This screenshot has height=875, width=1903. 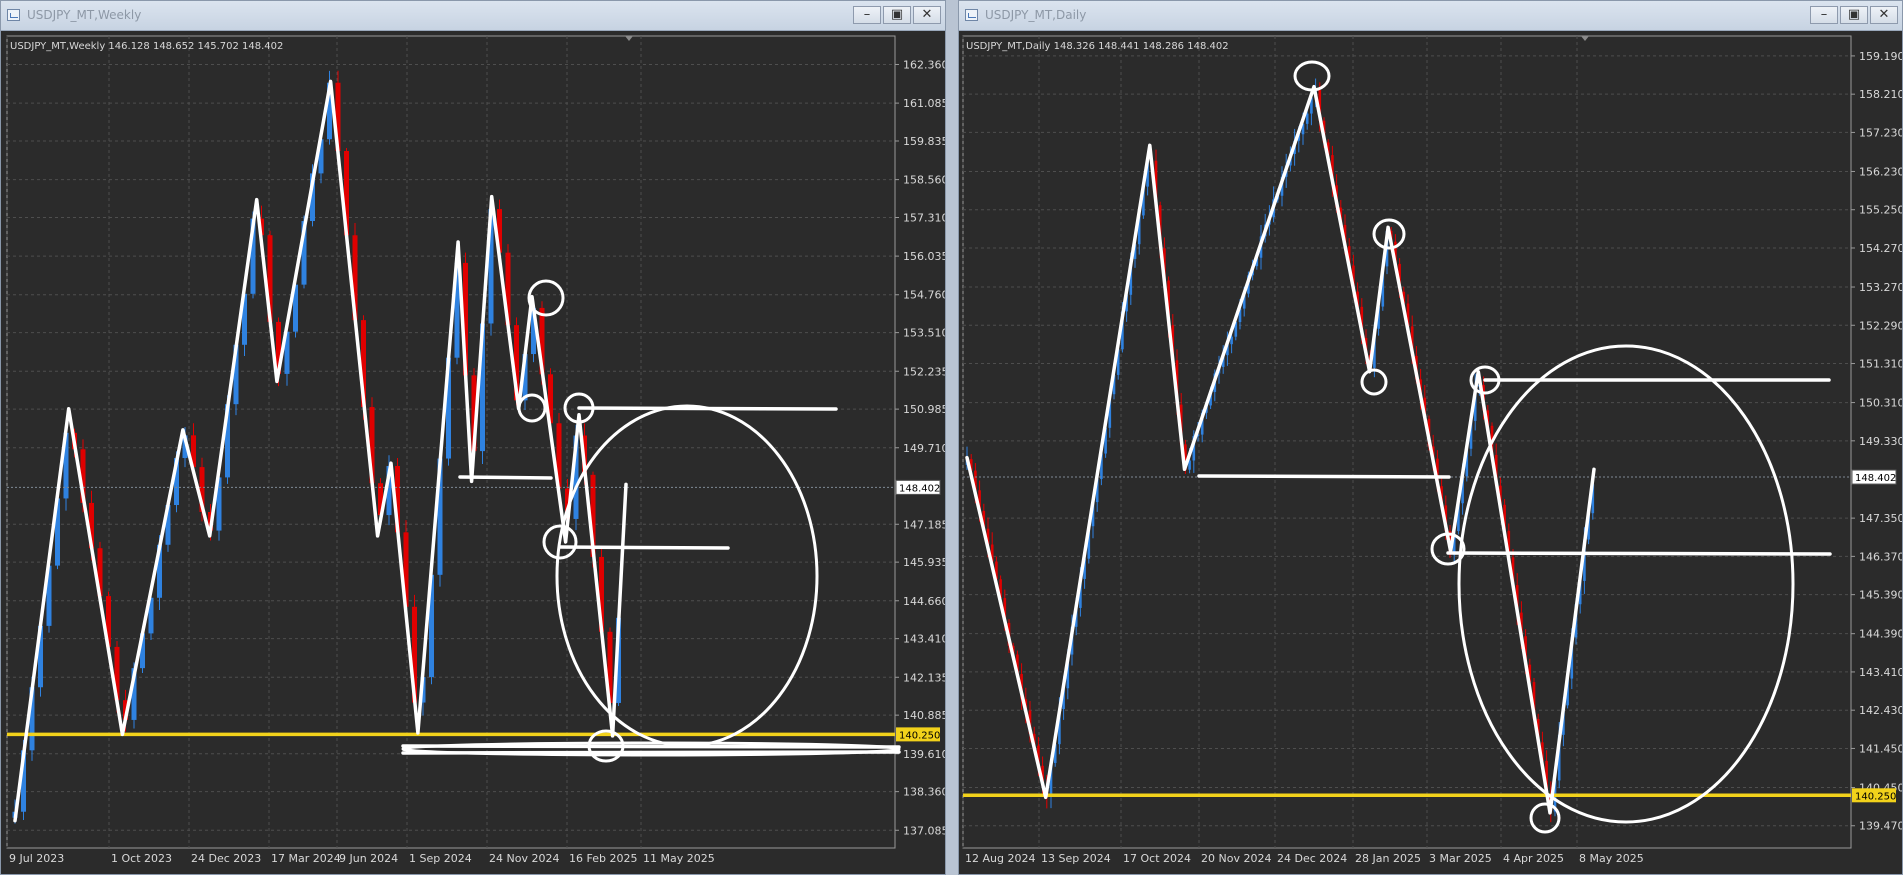 What do you see at coordinates (1533, 858) in the screenshot?
I see `date-tick-label: 4 Apr 2025` at bounding box center [1533, 858].